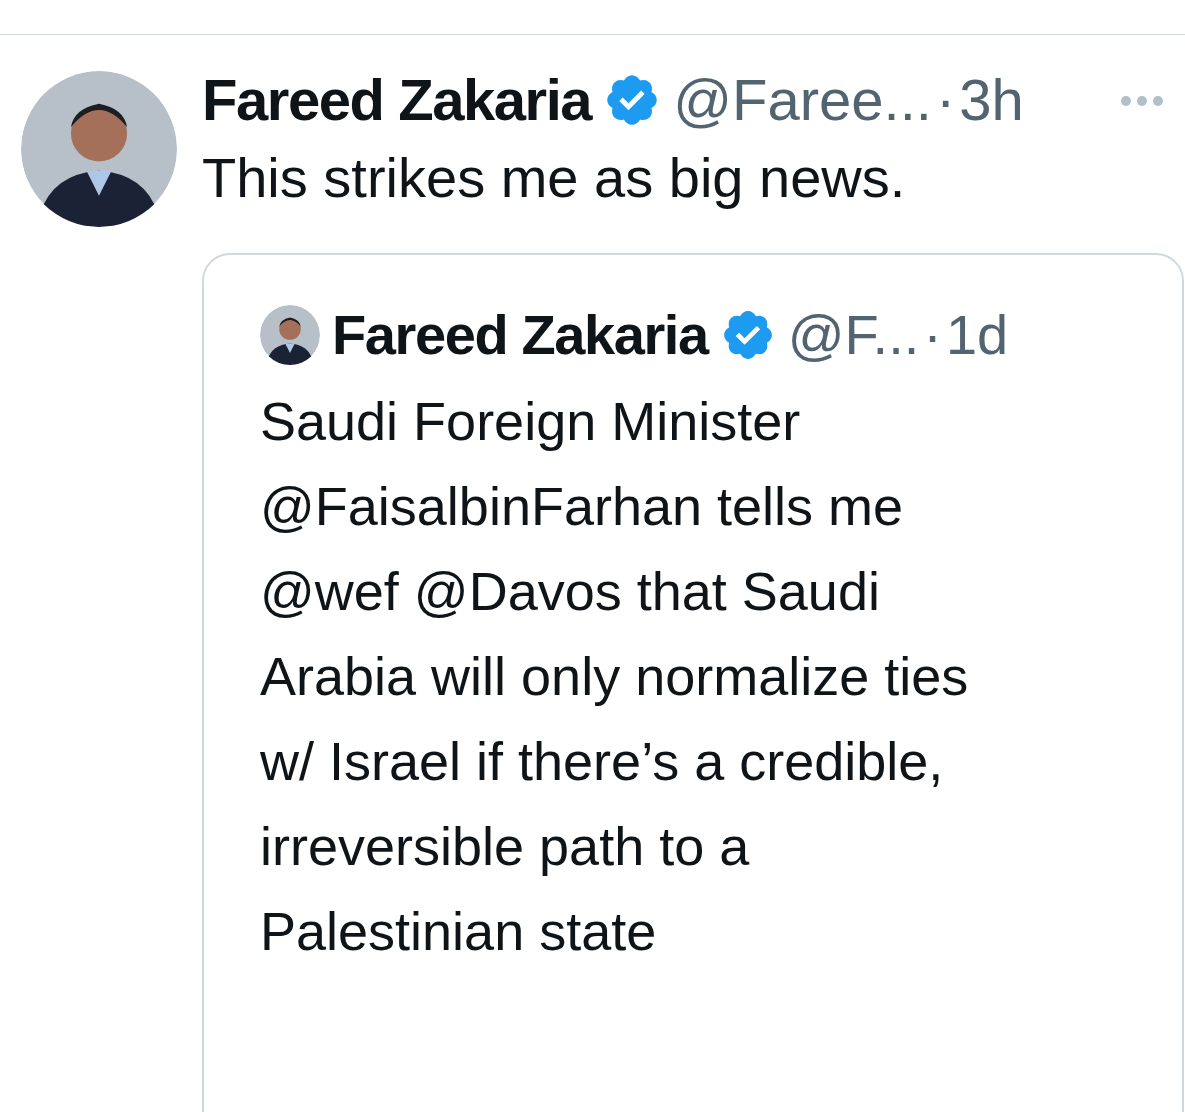 The width and height of the screenshot is (1185, 1112). What do you see at coordinates (977, 335) in the screenshot?
I see `post-time: 1d` at bounding box center [977, 335].